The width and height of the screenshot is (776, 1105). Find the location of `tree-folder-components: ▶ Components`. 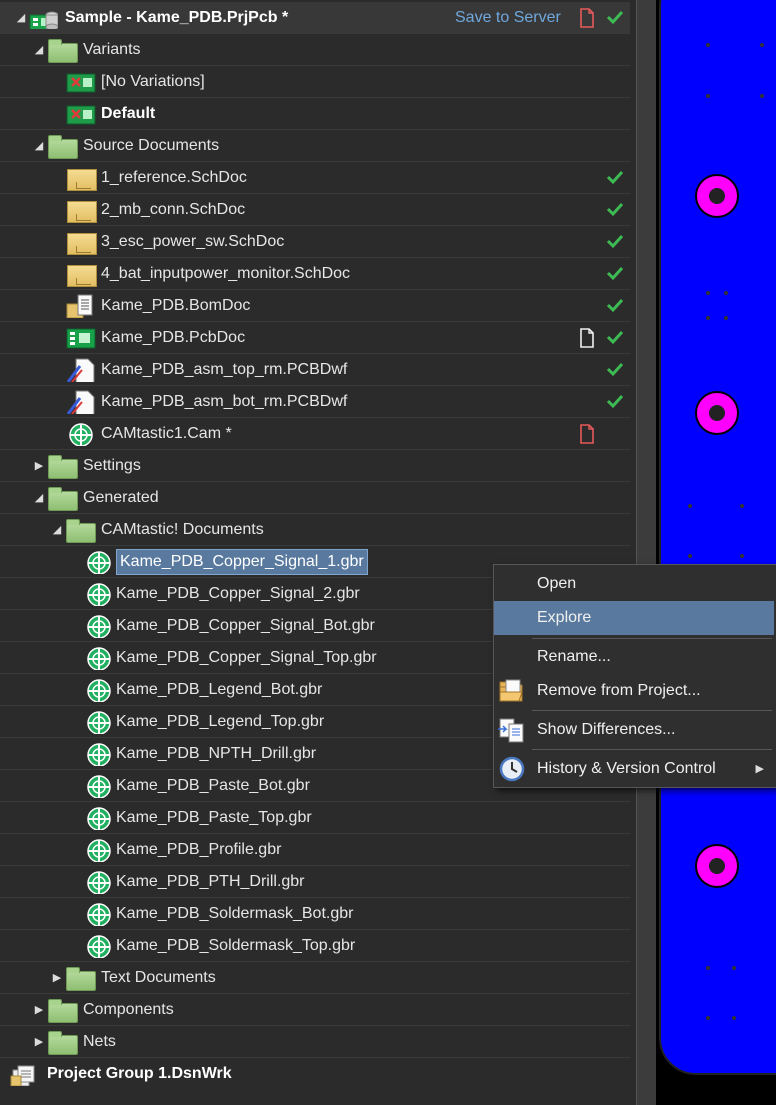

tree-folder-components: ▶ Components is located at coordinates (315, 1010).